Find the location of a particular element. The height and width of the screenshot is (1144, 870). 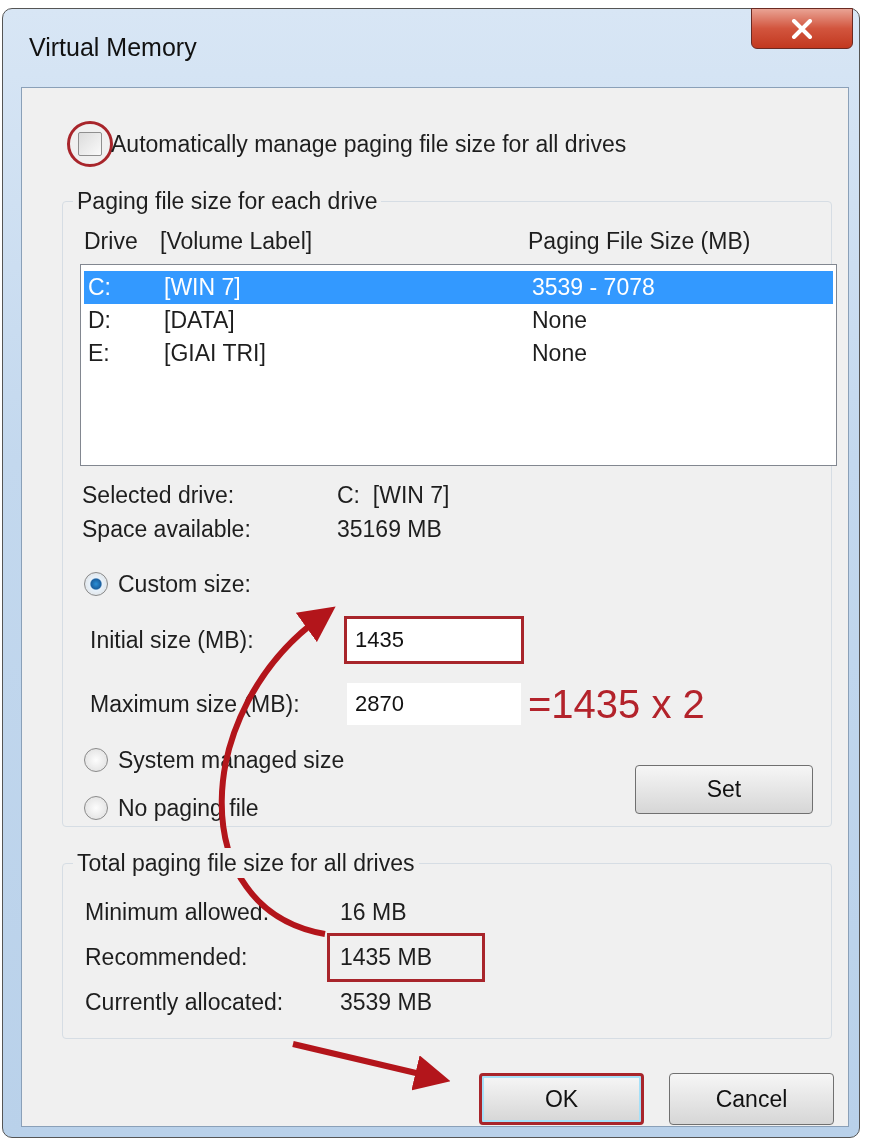

drive-row: E: [GIAI TRI] None is located at coordinates (458, 353).